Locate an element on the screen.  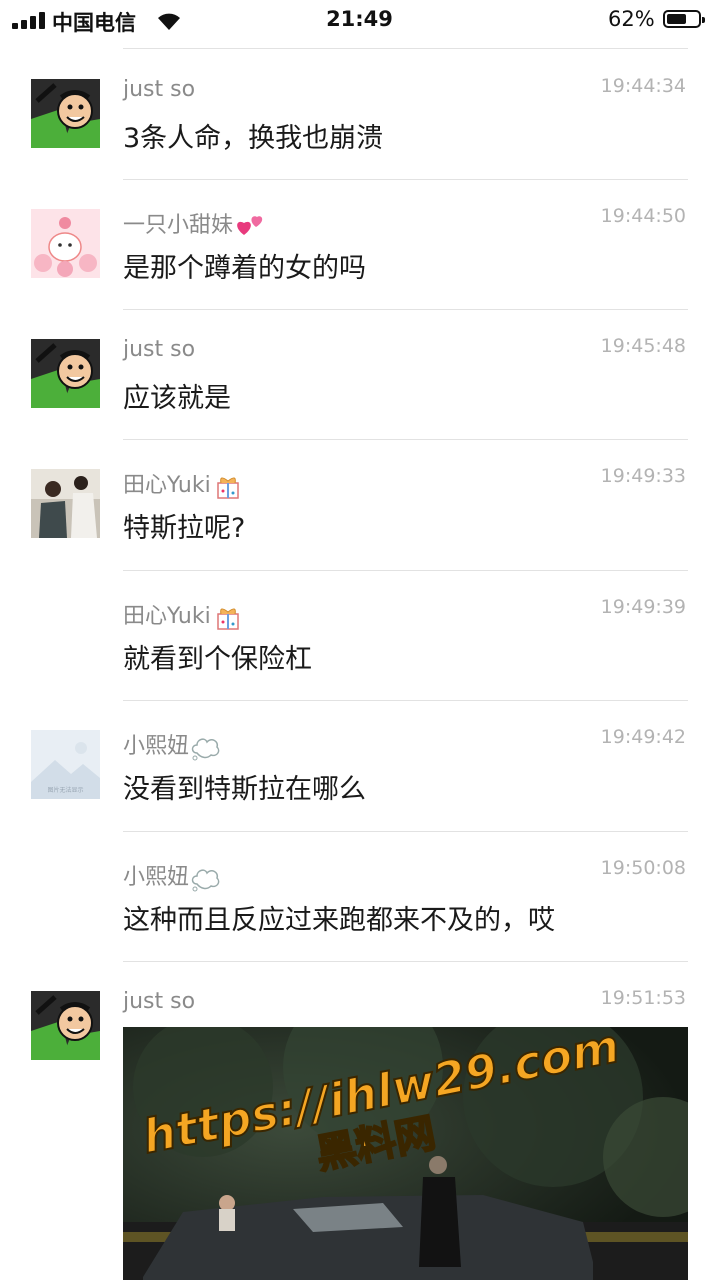
message-text: 是那个蹲着的女的吗 is located at coordinates (244, 268).